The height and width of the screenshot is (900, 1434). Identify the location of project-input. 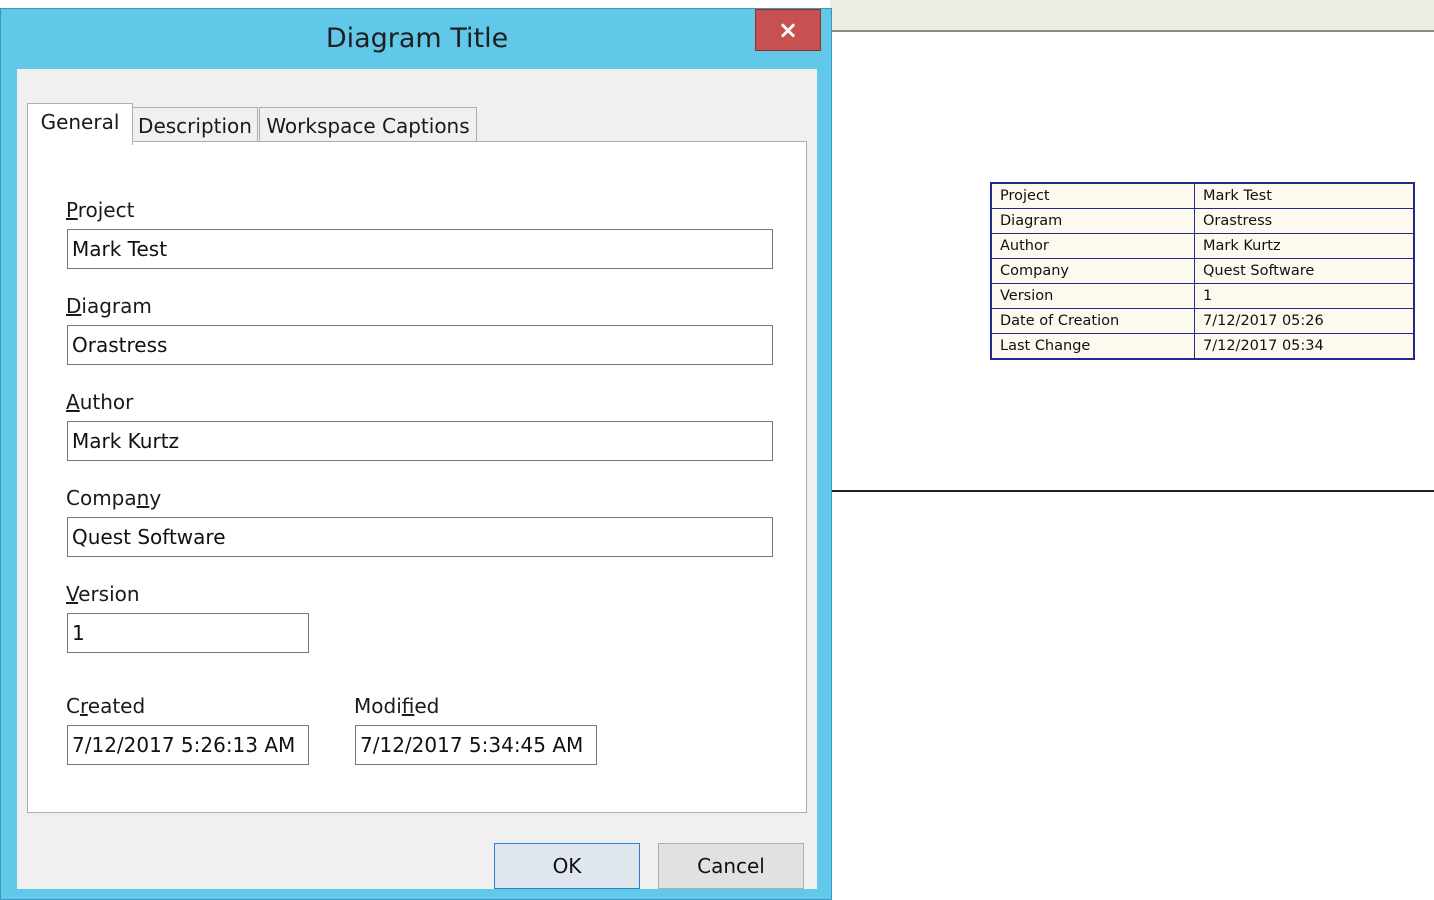
(420, 249).